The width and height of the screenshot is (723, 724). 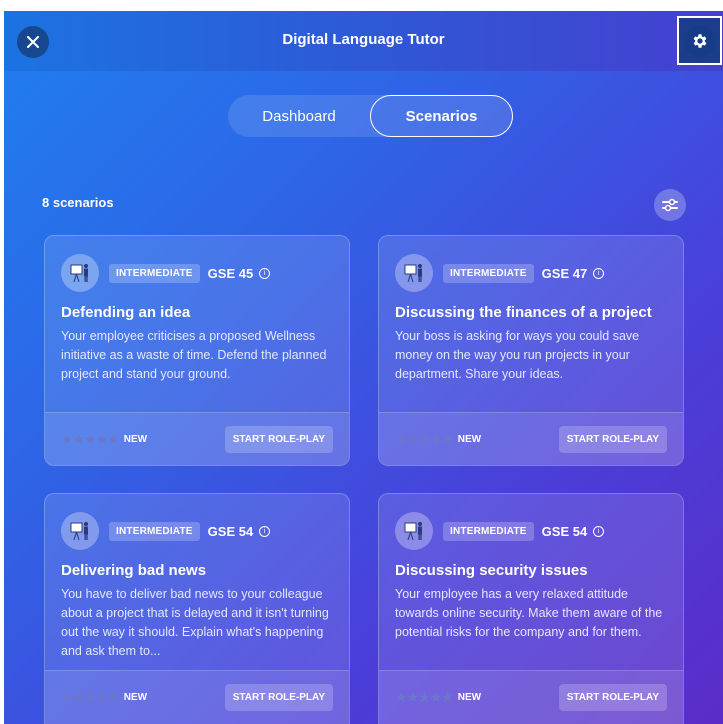 I want to click on gear-icon, so click(x=699, y=40).